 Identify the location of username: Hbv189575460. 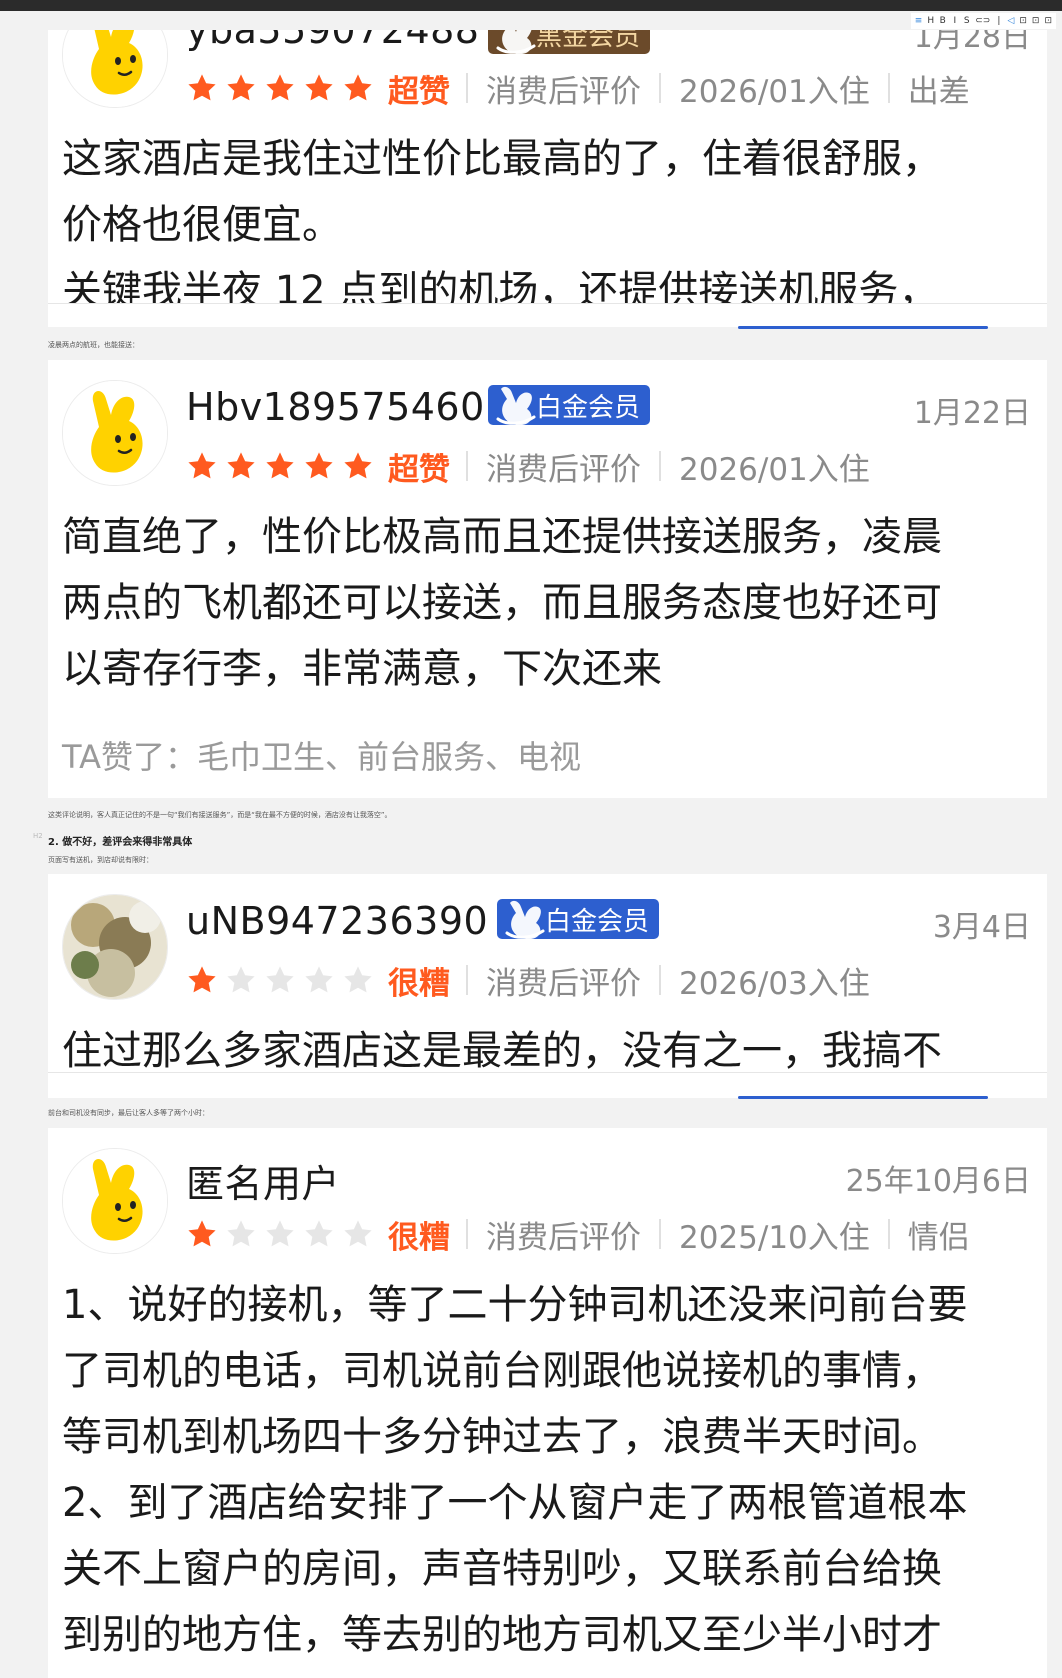
(335, 407).